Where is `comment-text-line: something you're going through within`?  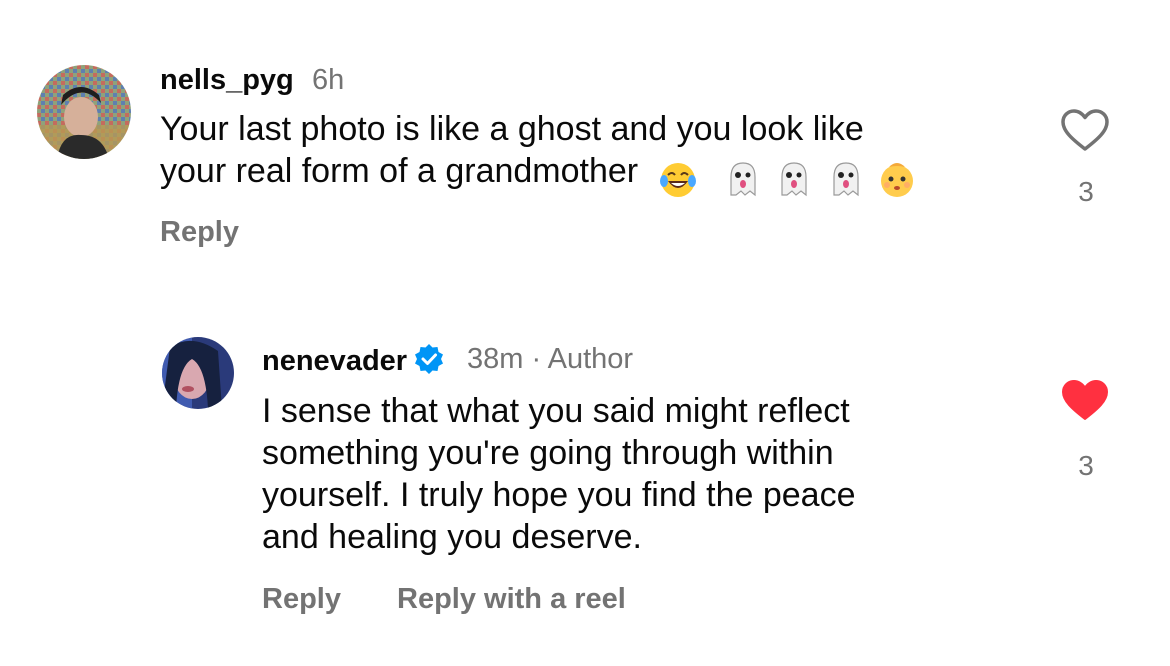 comment-text-line: something you're going through within is located at coordinates (548, 453).